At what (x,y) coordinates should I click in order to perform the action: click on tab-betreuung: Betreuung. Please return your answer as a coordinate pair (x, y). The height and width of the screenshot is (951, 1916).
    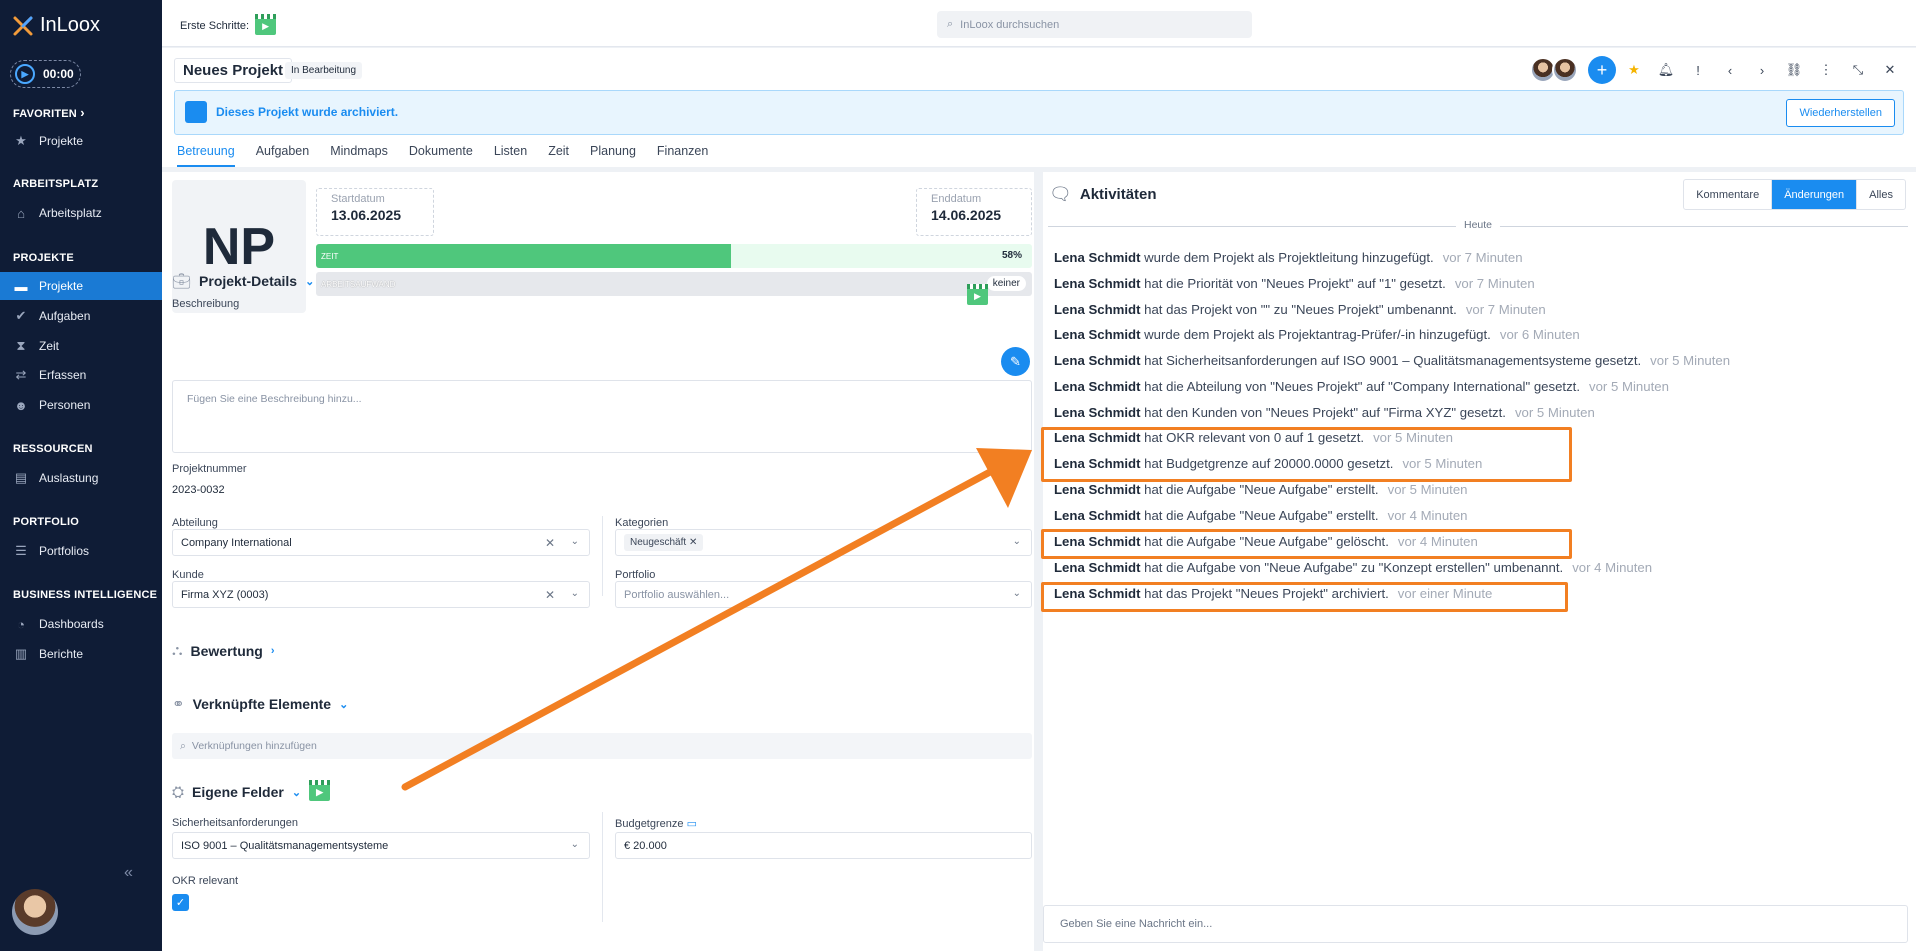
    Looking at the image, I should click on (206, 155).